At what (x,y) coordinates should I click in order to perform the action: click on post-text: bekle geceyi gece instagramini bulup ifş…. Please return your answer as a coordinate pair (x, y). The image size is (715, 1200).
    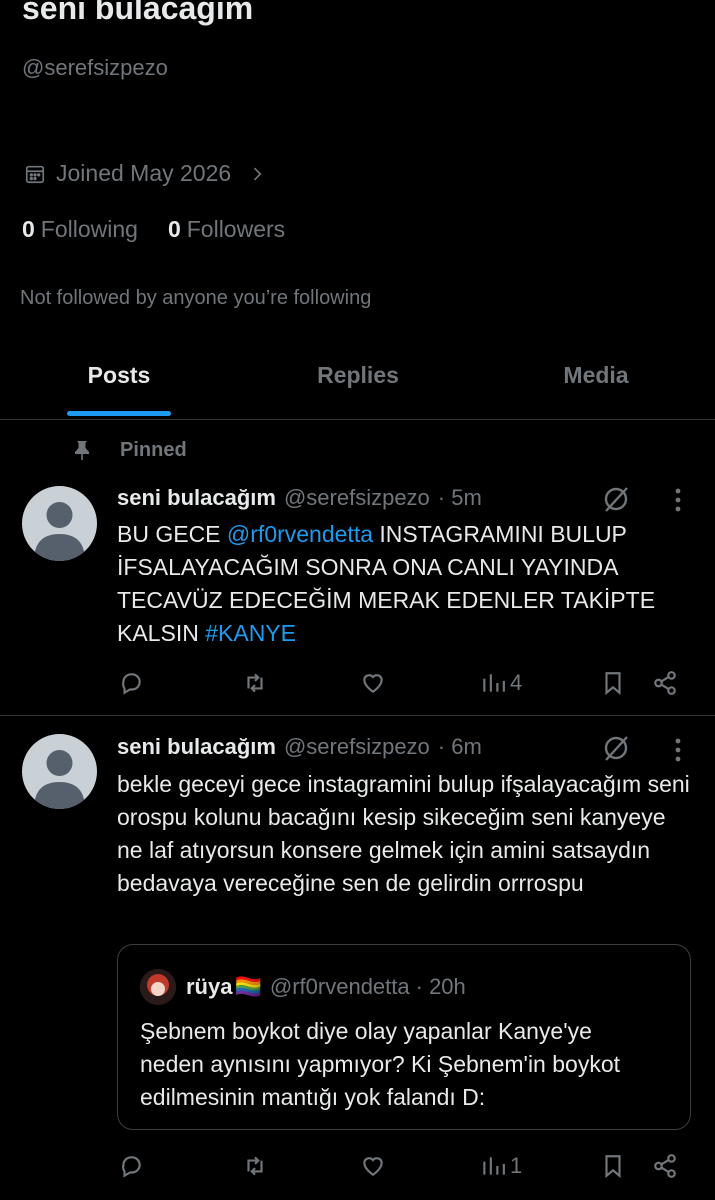
    Looking at the image, I should click on (403, 833).